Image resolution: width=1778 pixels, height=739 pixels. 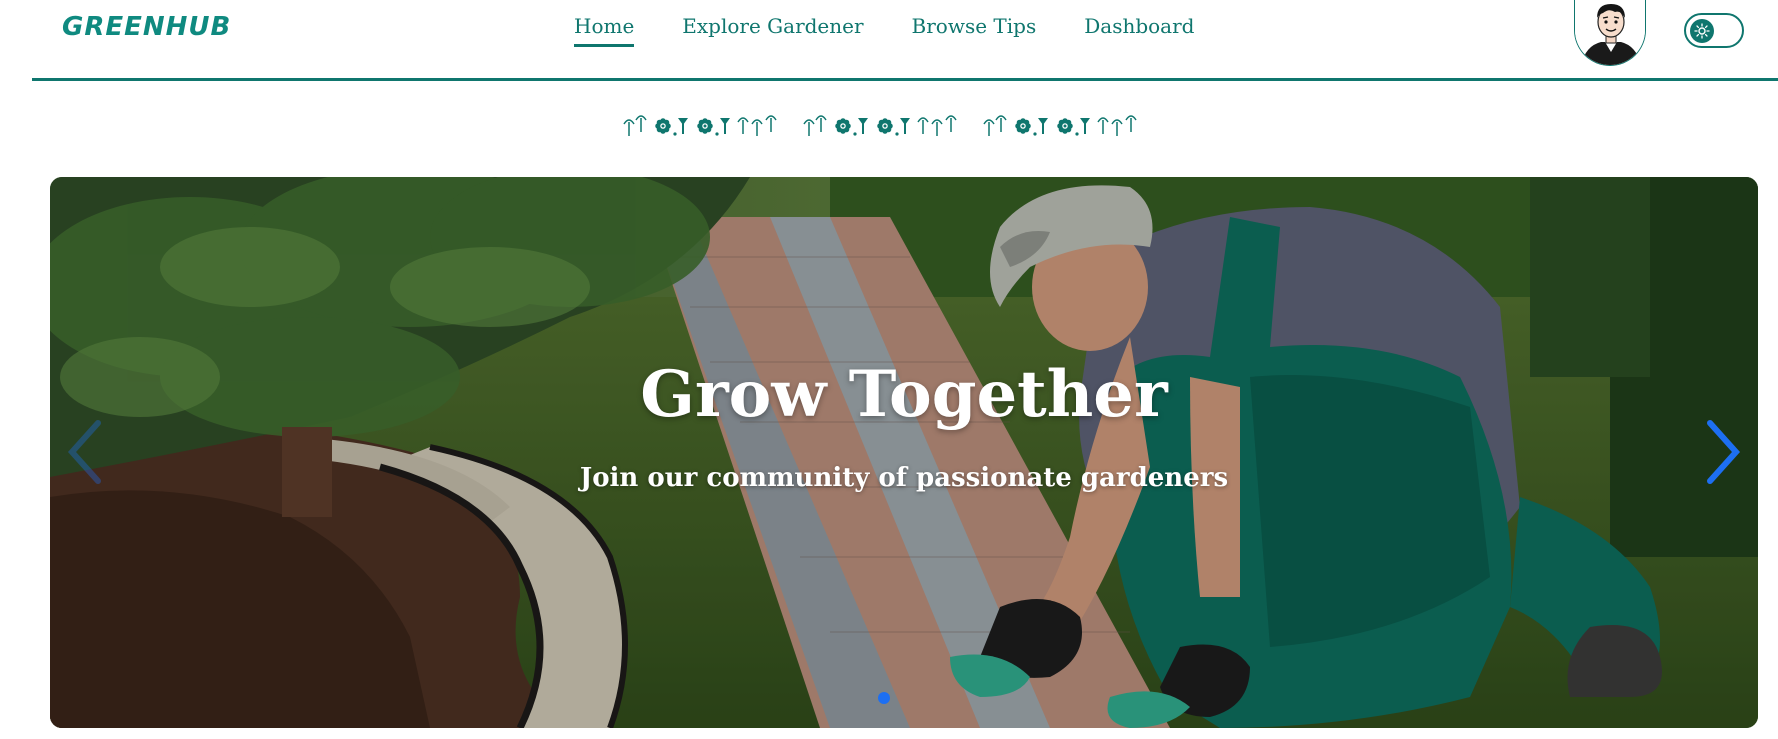 I want to click on theme-toggle, so click(x=1714, y=30).